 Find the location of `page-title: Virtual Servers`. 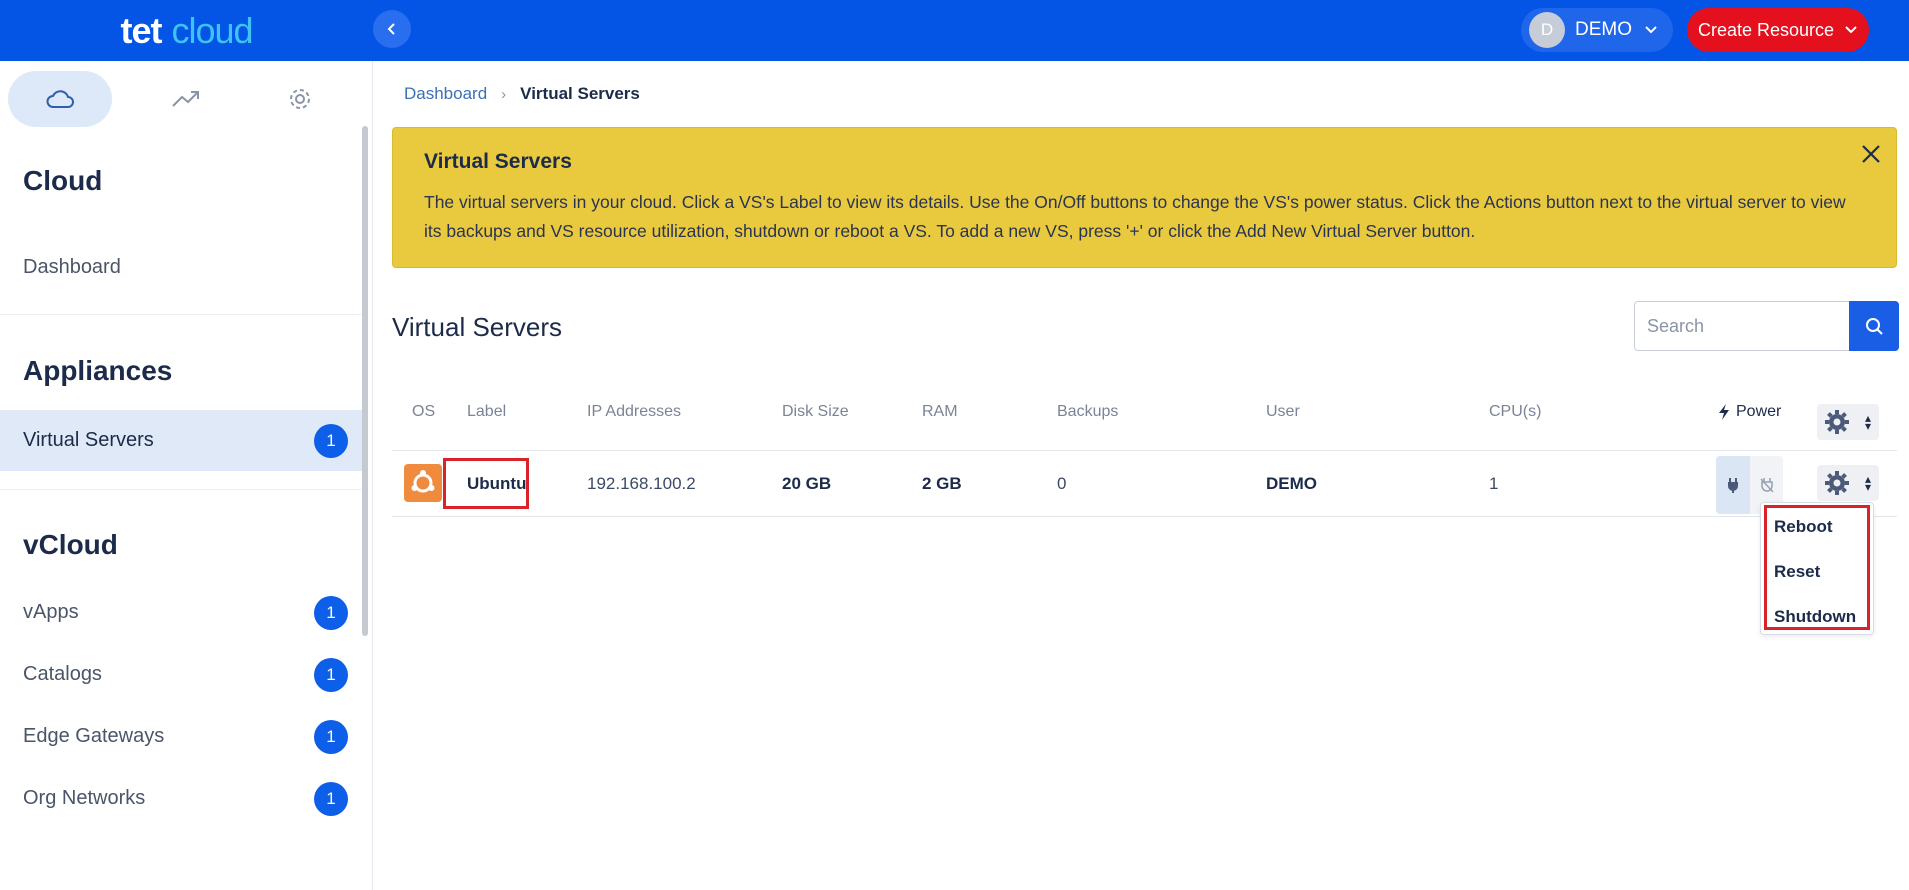

page-title: Virtual Servers is located at coordinates (477, 327).